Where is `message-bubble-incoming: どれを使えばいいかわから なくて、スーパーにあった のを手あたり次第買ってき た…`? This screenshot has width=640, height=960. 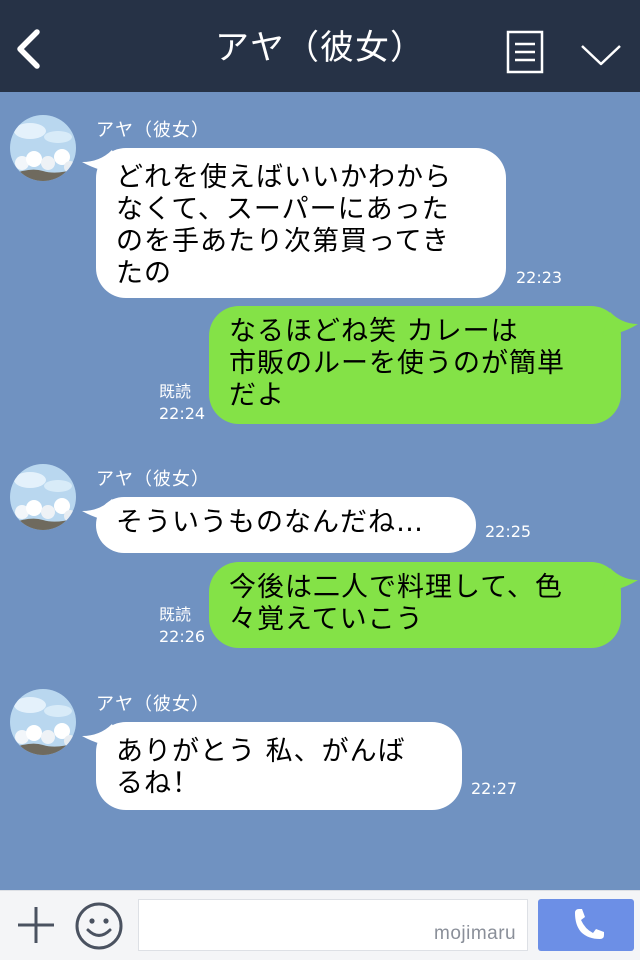
message-bubble-incoming: どれを使えばいいかわから なくて、スーパーにあった のを手あたり次第買ってき た… is located at coordinates (301, 223).